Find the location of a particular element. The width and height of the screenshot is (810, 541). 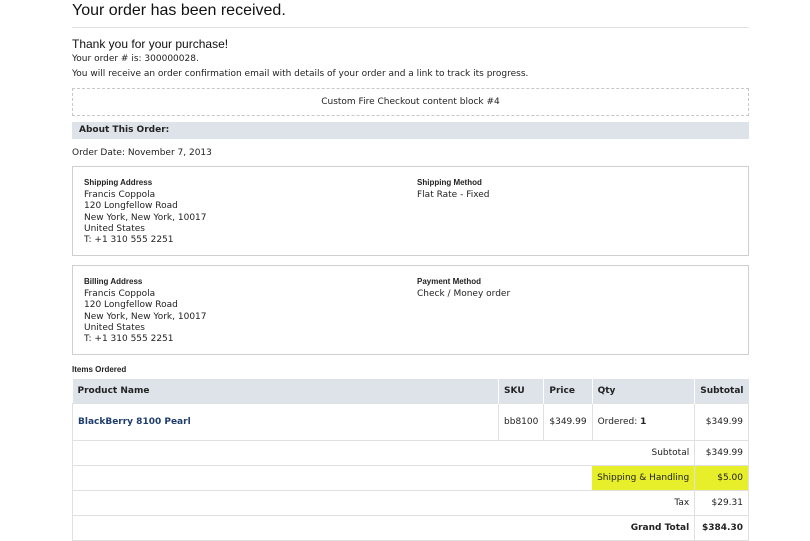

billing-address-line: New York, New York, 10017 is located at coordinates (145, 316).